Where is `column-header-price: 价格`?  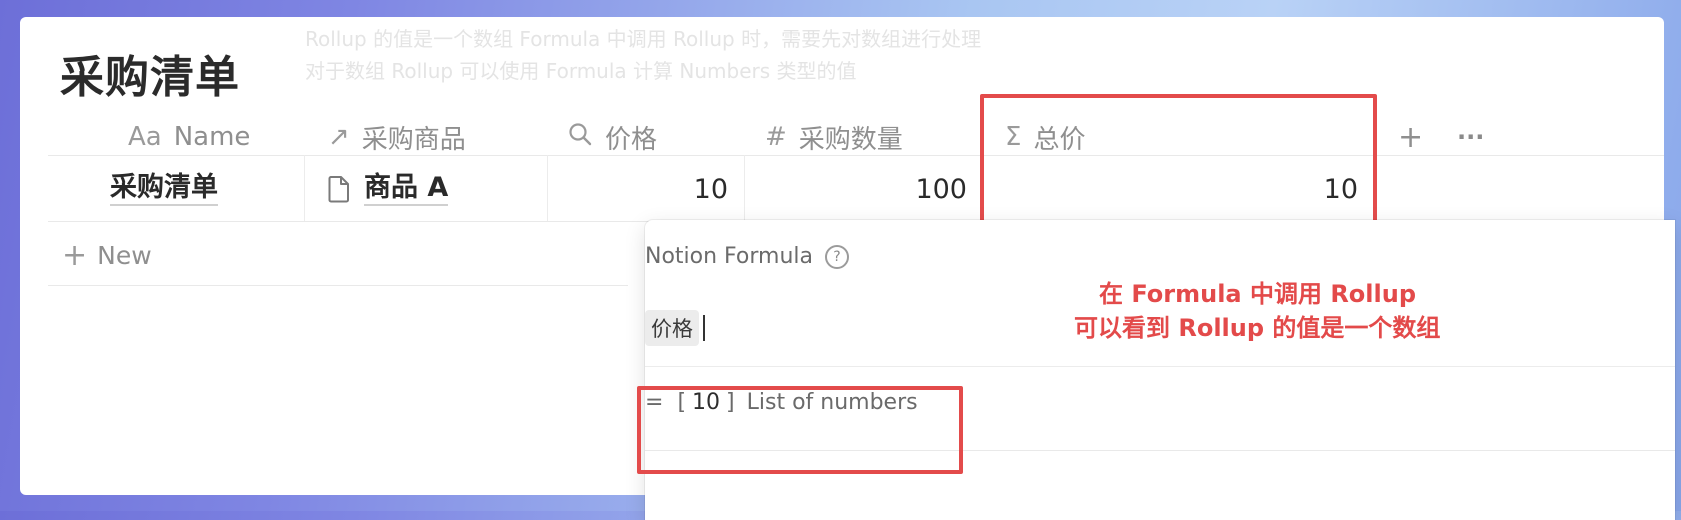 column-header-price: 价格 is located at coordinates (612, 137).